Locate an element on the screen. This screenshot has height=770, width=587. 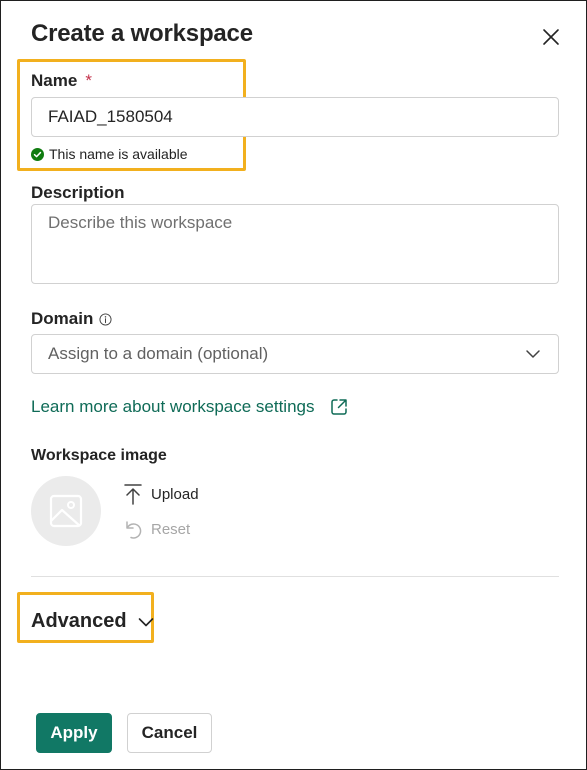
availability-text: This name is available is located at coordinates (118, 154).